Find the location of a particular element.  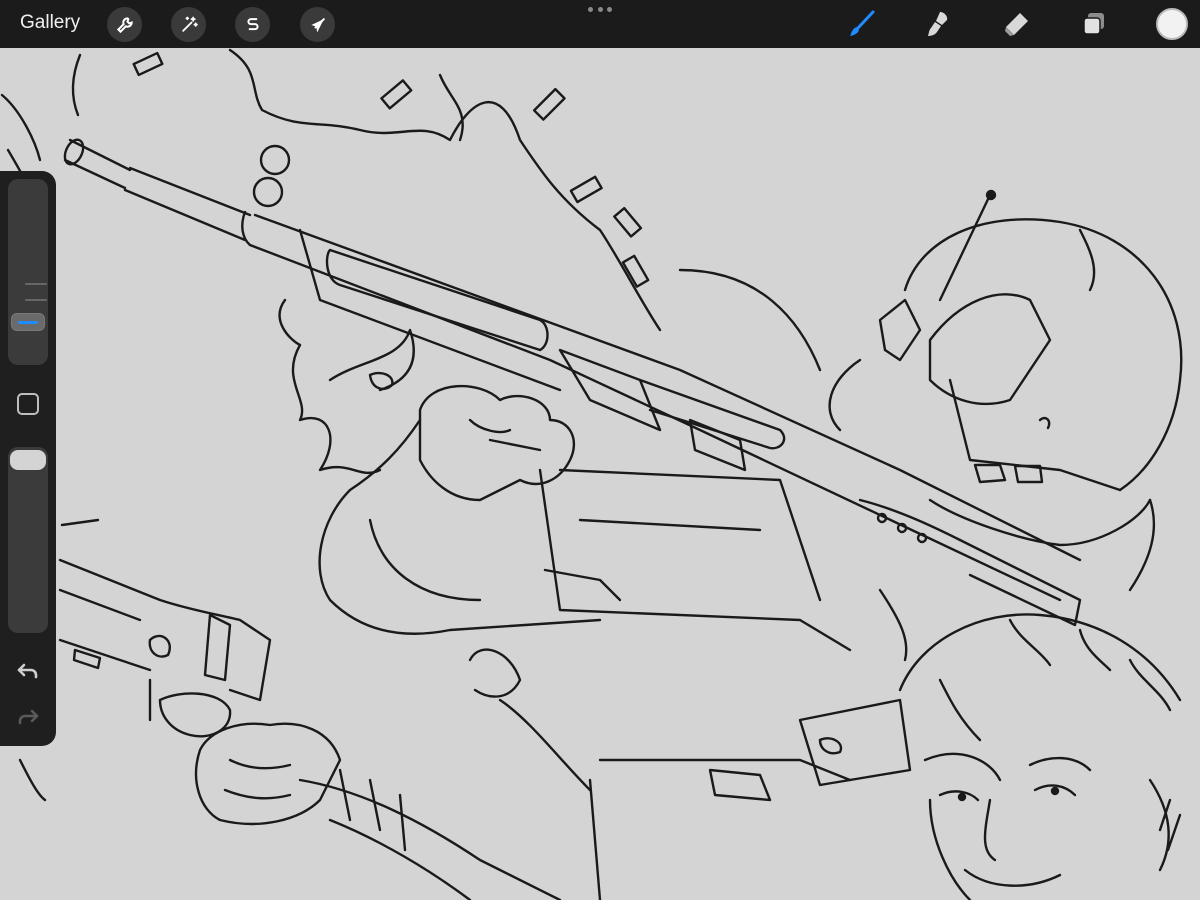

brush-opacity-thumb is located at coordinates (28, 460).